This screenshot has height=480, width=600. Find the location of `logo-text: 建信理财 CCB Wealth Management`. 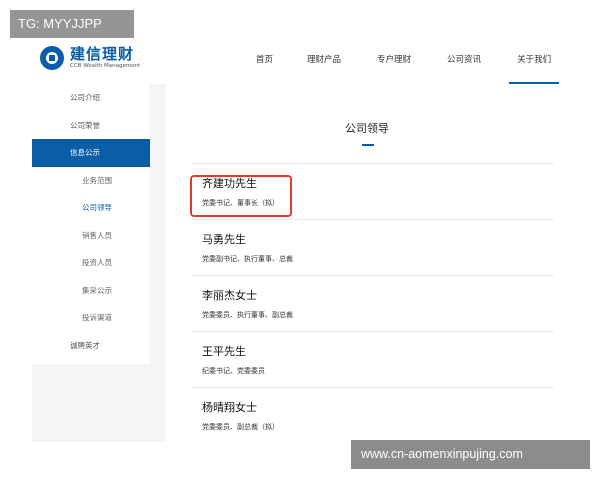

logo-text: 建信理财 CCB Wealth Management is located at coordinates (105, 58).